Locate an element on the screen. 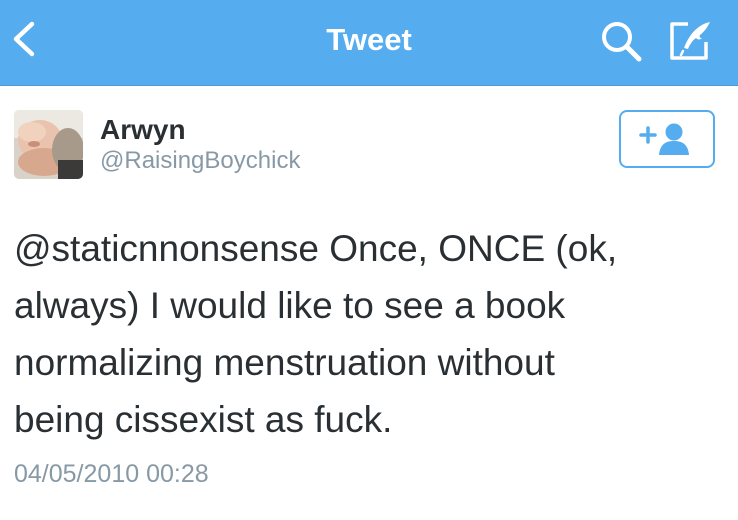 The width and height of the screenshot is (738, 520). tweet-text-line: normalizing menstruation without is located at coordinates (284, 362).